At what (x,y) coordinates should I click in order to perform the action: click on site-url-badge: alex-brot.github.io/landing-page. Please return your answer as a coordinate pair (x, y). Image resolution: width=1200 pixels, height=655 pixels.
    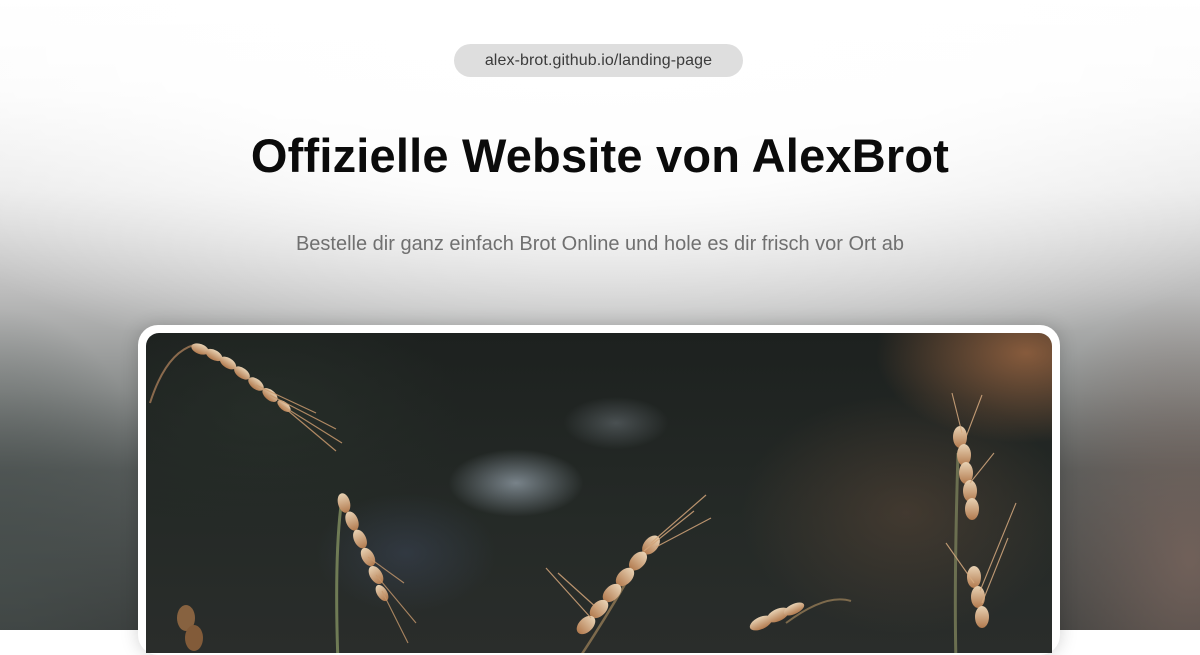
    Looking at the image, I should click on (598, 60).